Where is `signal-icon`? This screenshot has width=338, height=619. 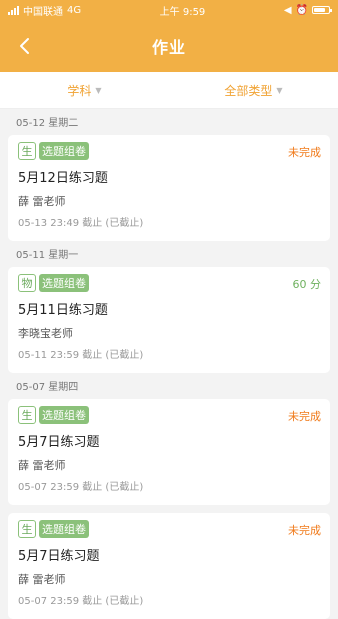
signal-icon is located at coordinates (13, 10).